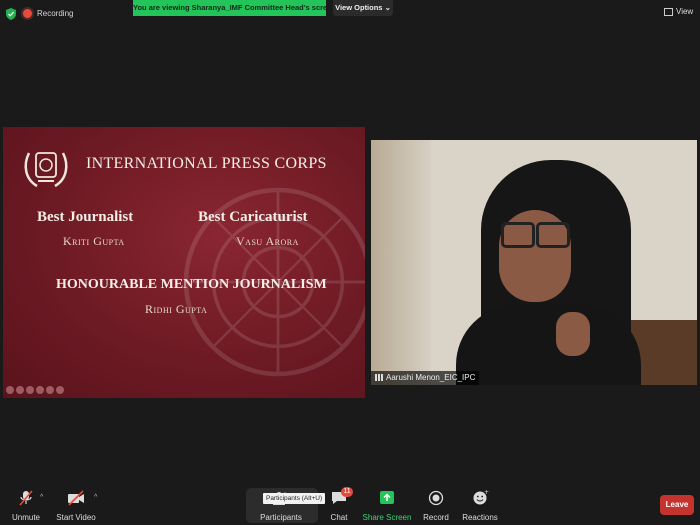 Image resolution: width=700 pixels, height=525 pixels. I want to click on slide-title: International Press Corps, so click(206, 163).